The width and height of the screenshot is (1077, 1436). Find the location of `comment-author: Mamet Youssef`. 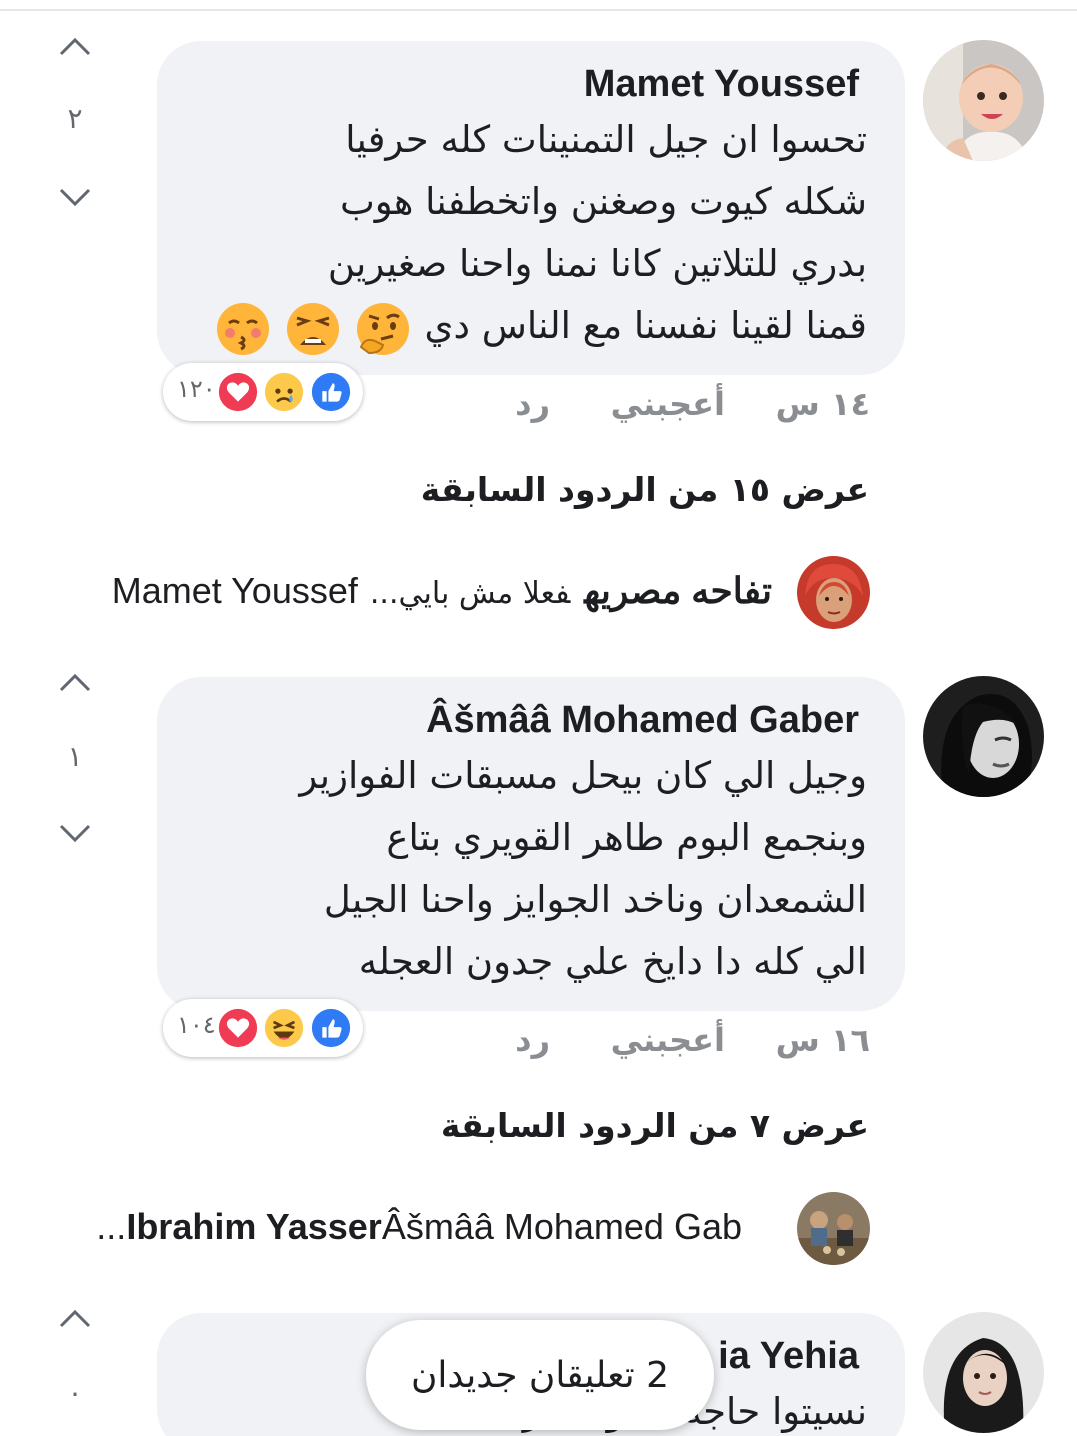

comment-author: Mamet Youssef is located at coordinates (512, 84).